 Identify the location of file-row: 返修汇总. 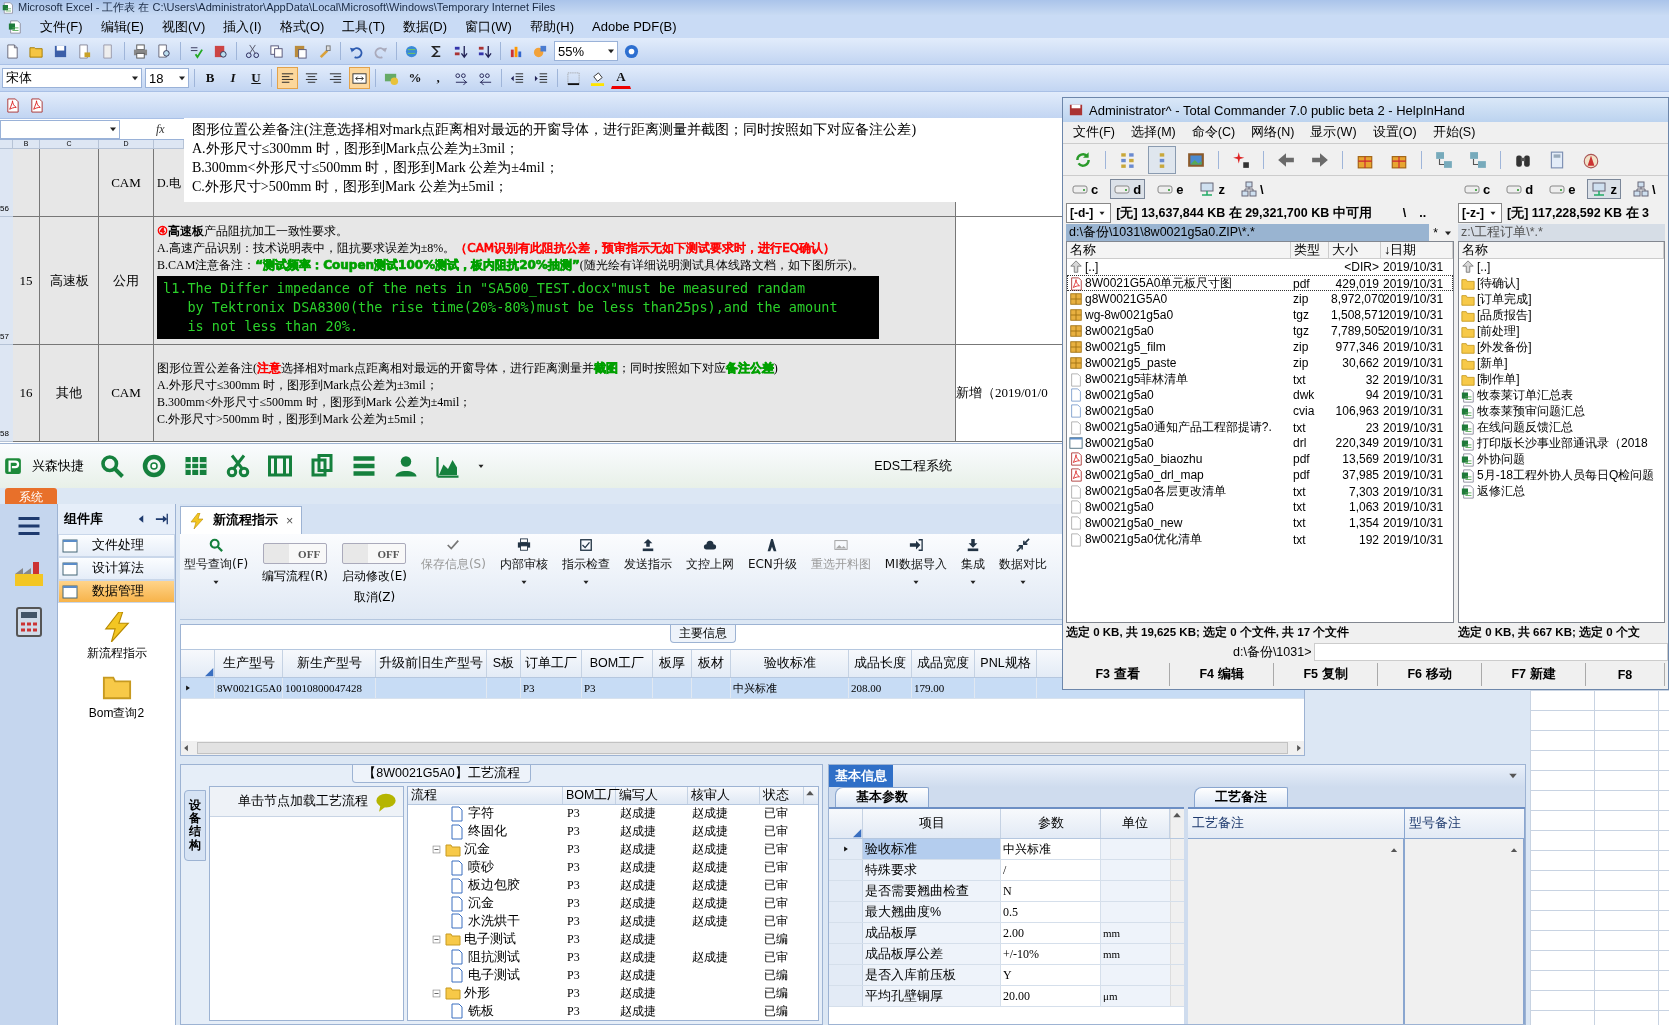
(1561, 491).